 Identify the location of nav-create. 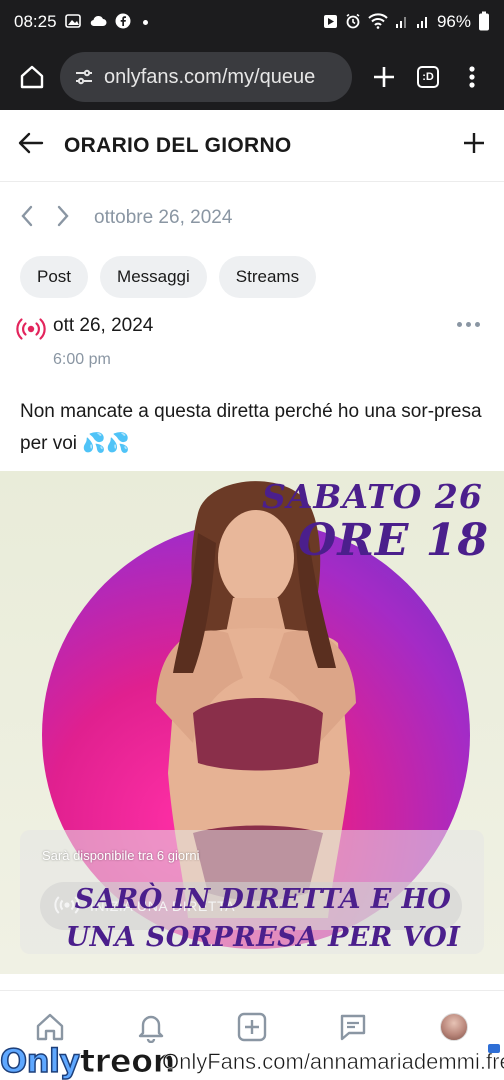
(252, 1027).